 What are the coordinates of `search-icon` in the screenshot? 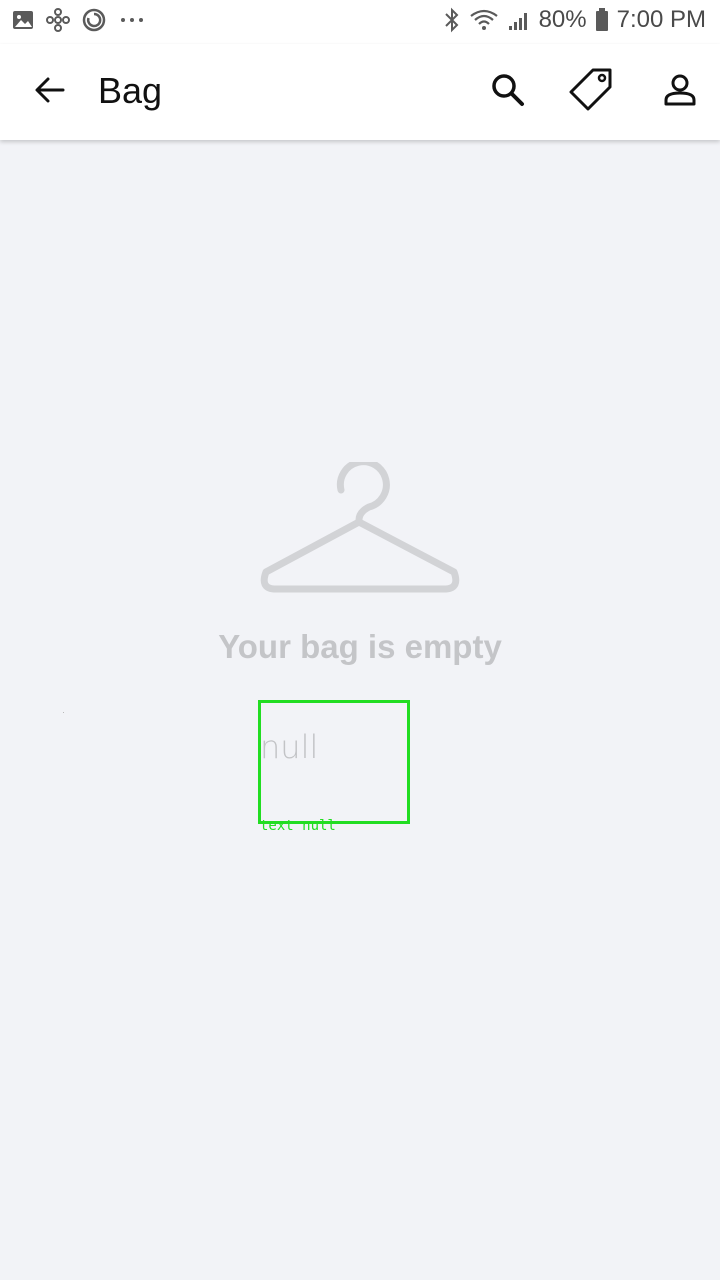 It's located at (508, 92).